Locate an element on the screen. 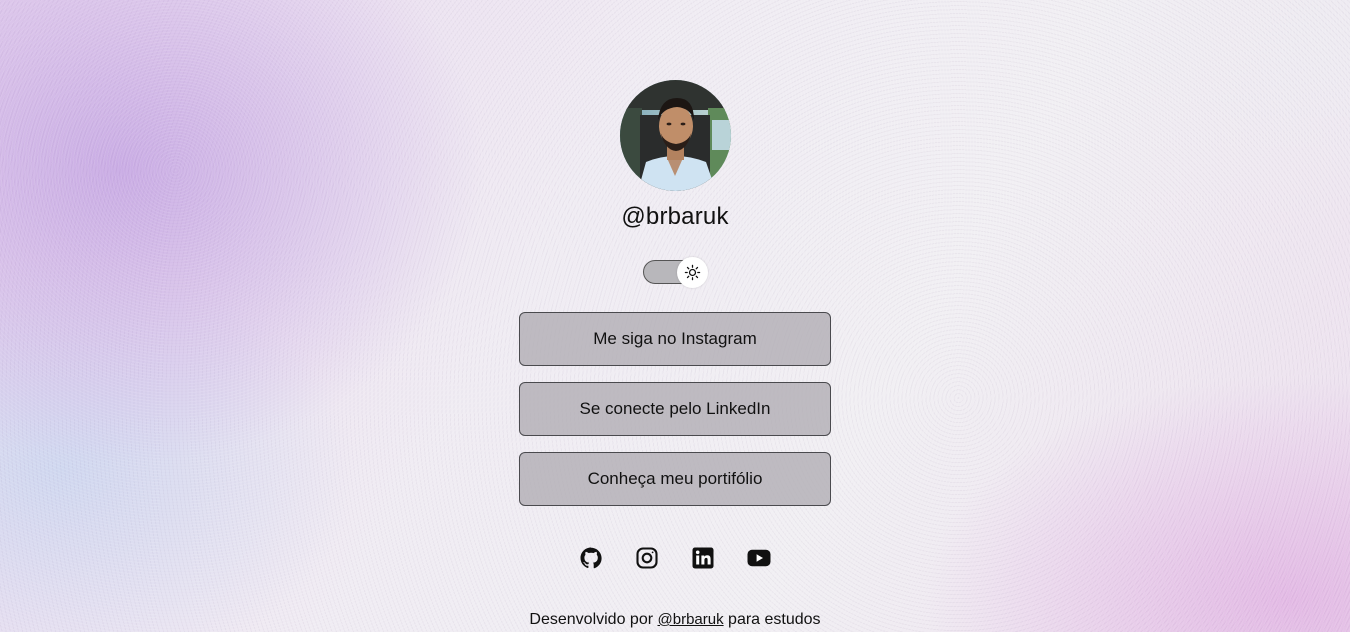  theme-toggle is located at coordinates (675, 272).